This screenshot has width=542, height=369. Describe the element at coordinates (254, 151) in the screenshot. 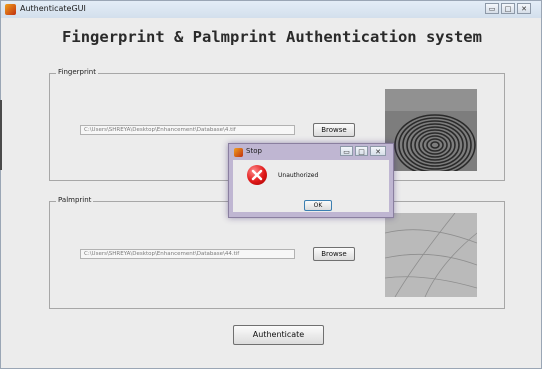

I see `dialog-title: Stop` at that location.